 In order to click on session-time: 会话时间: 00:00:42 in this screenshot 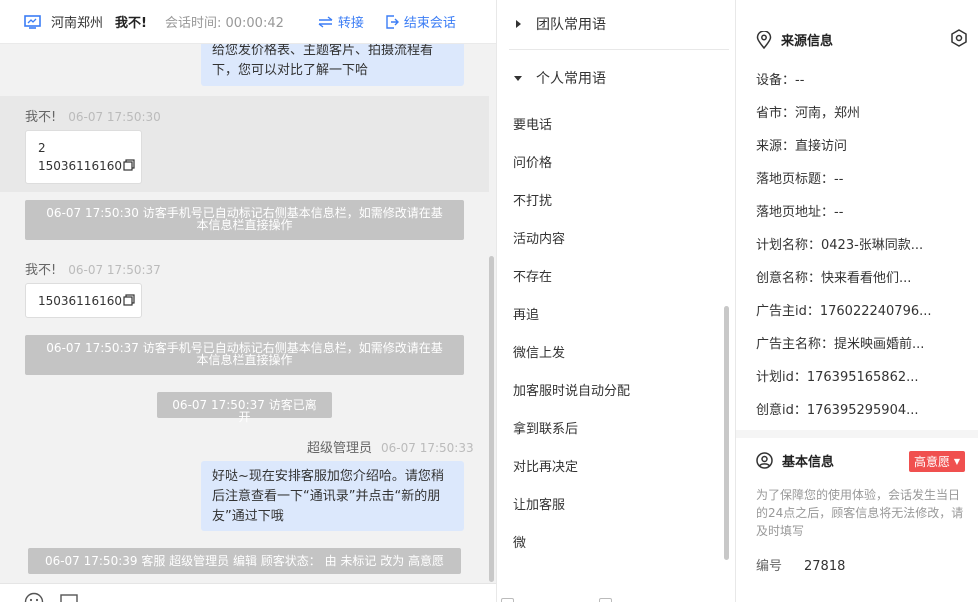, I will do `click(224, 23)`.